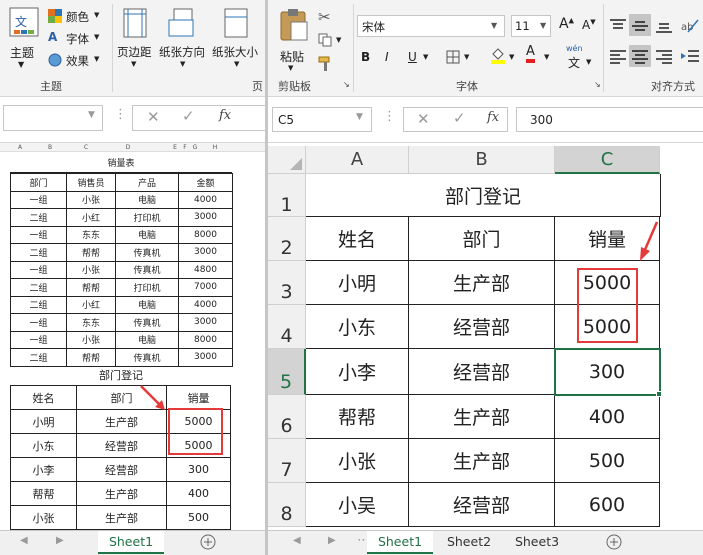  Describe the element at coordinates (205, 339) in the screenshot. I see `sales-cell: 8000` at that location.